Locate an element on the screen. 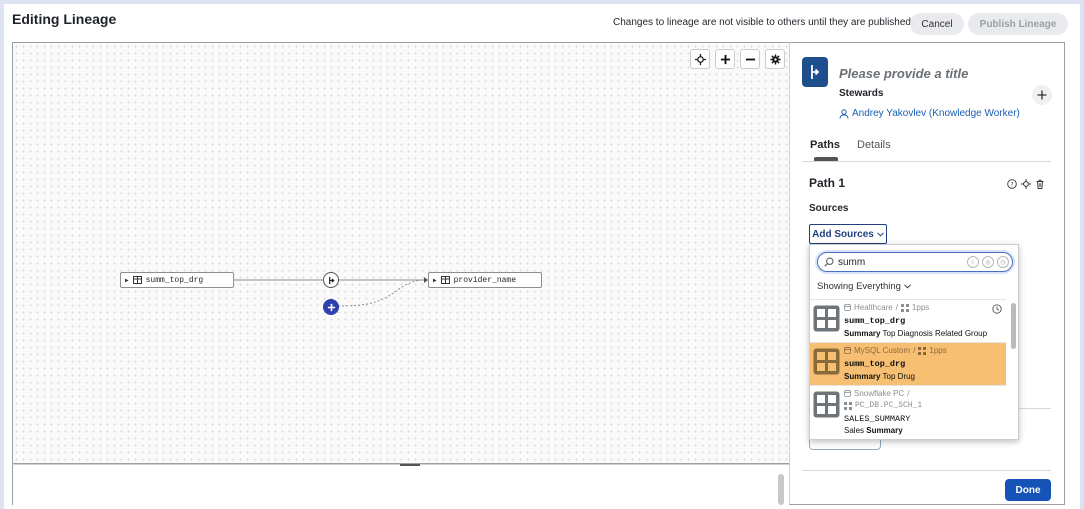  canvas-scrollbar is located at coordinates (781, 489).